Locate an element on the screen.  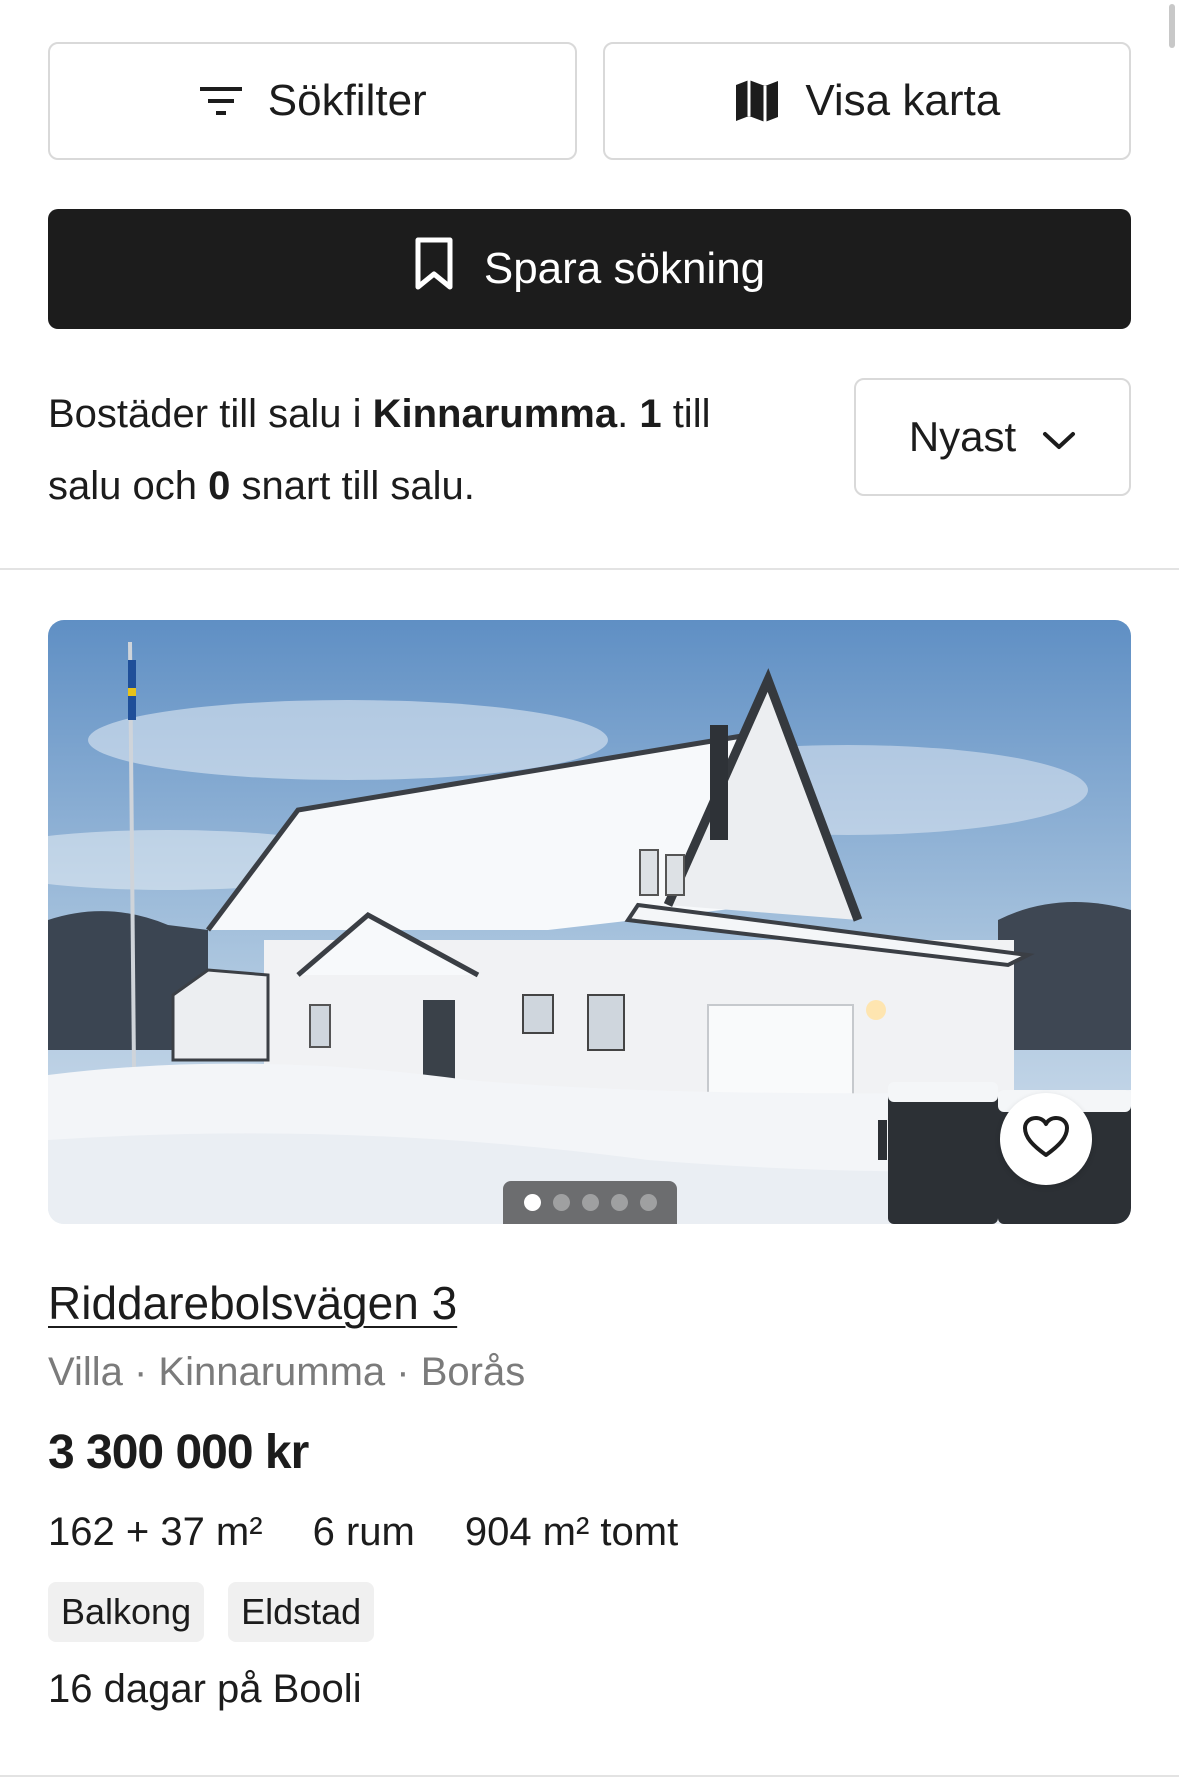
save-search-button: Spara sökning is located at coordinates (589, 269).